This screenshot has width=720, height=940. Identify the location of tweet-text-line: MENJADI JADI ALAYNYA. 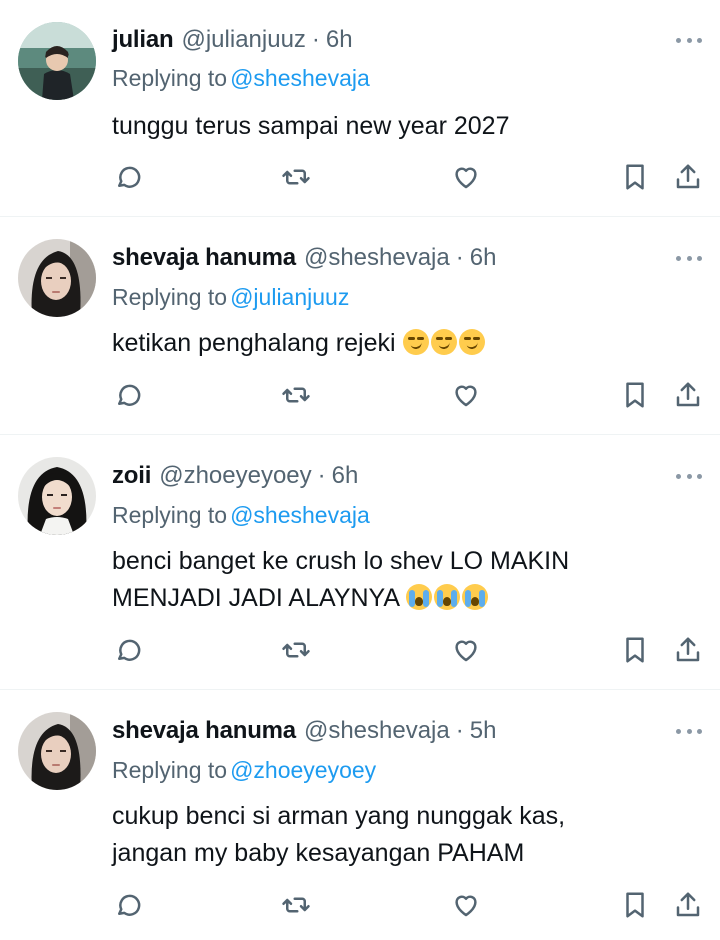
(392, 598).